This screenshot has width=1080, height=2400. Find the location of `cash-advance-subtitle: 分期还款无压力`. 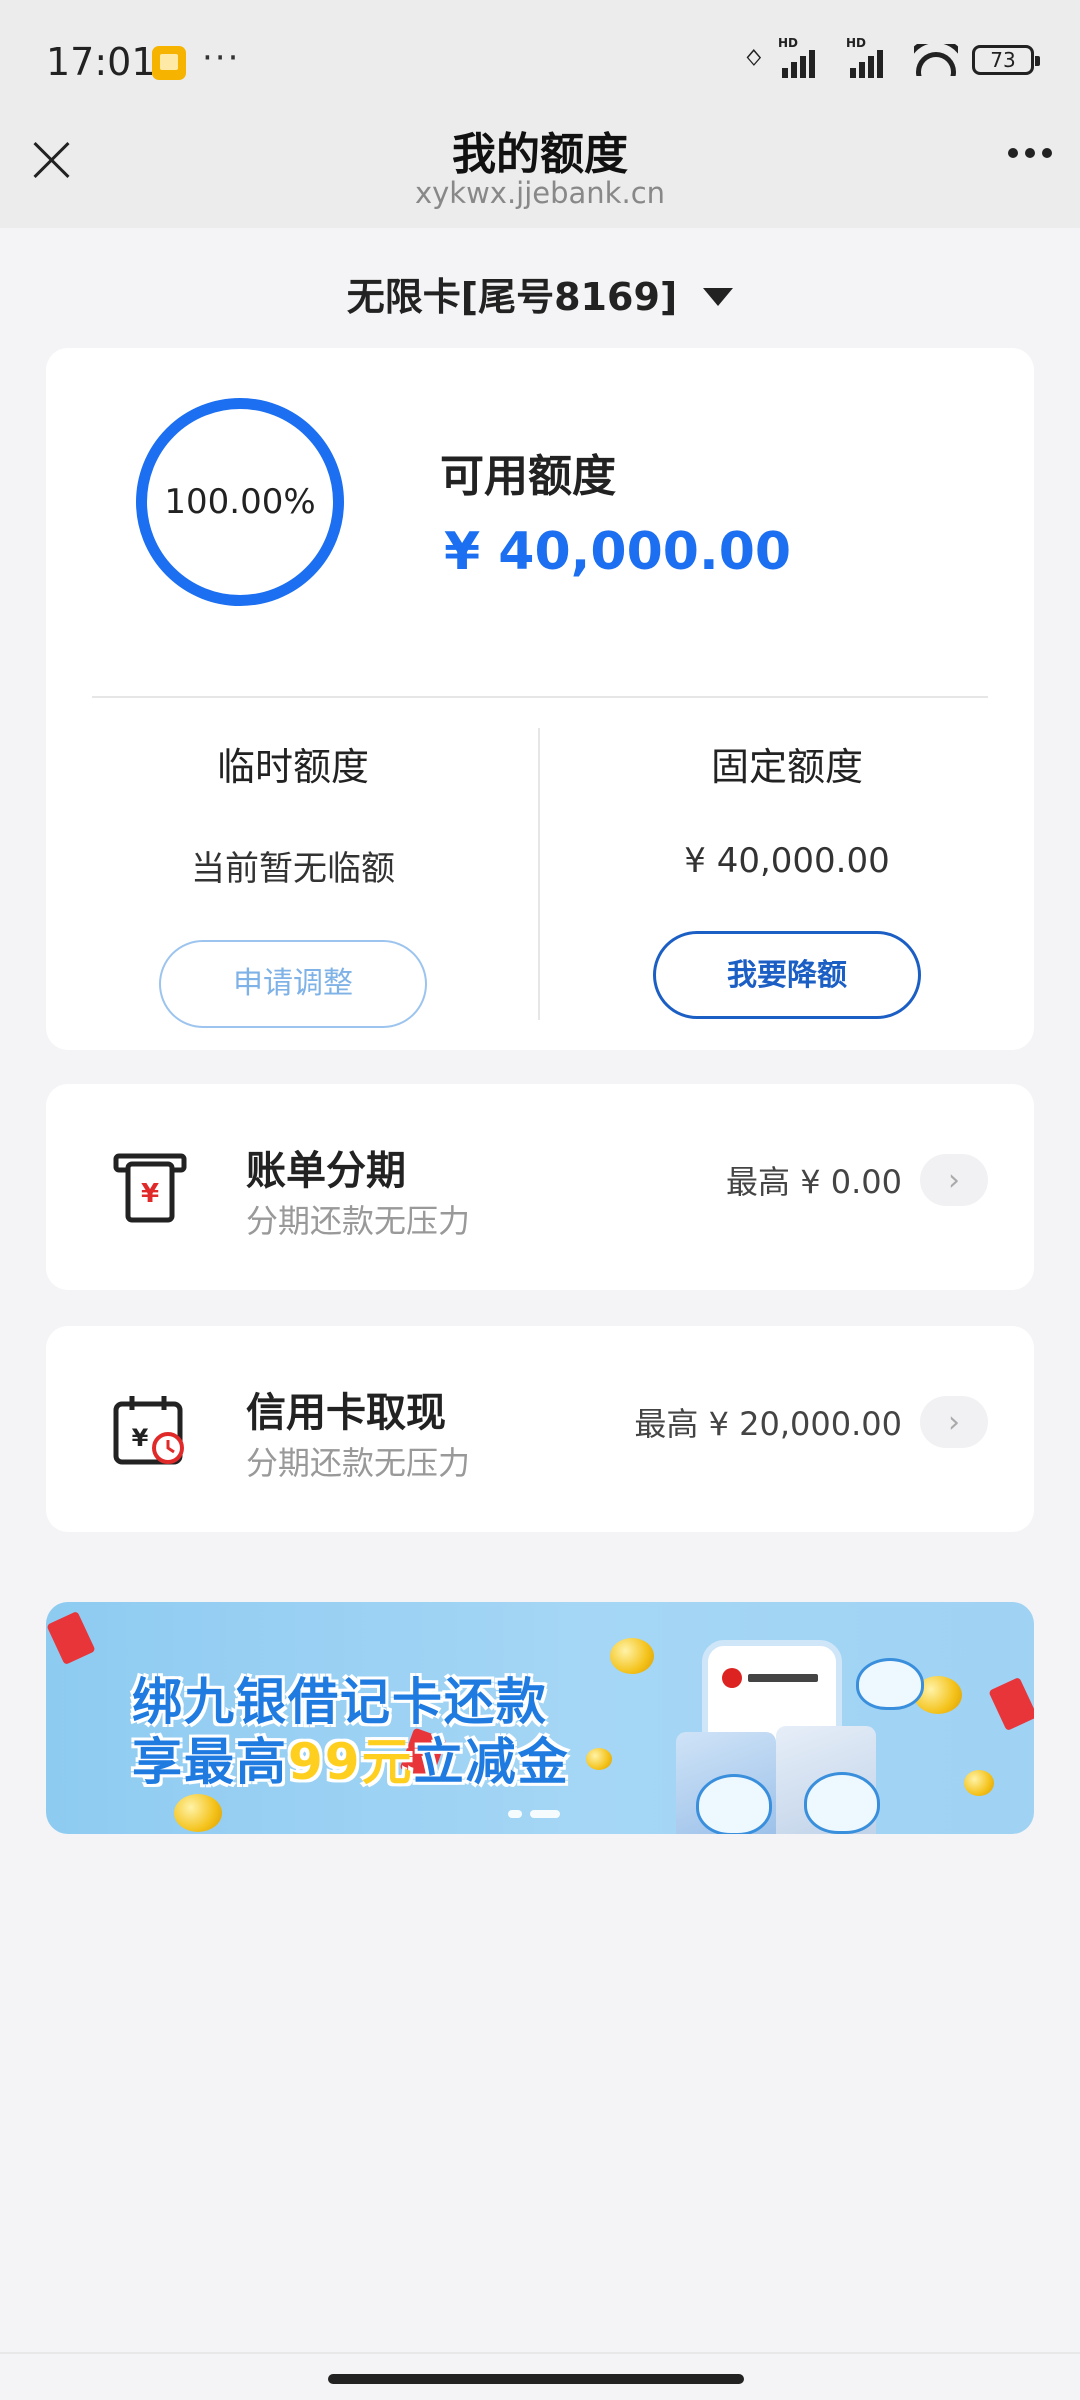

cash-advance-subtitle: 分期还款无压力 is located at coordinates (358, 1463).